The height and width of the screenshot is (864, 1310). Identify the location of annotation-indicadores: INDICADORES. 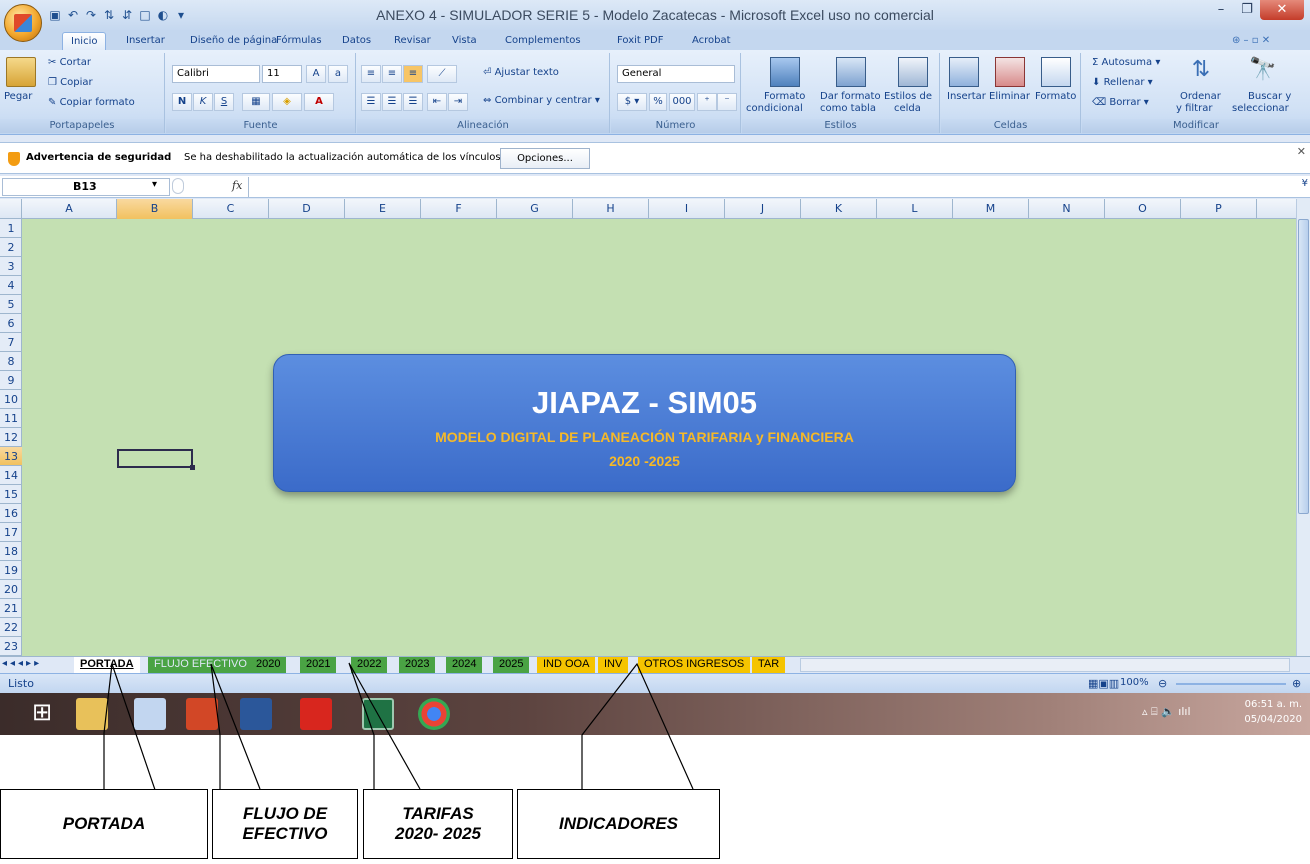
(618, 824).